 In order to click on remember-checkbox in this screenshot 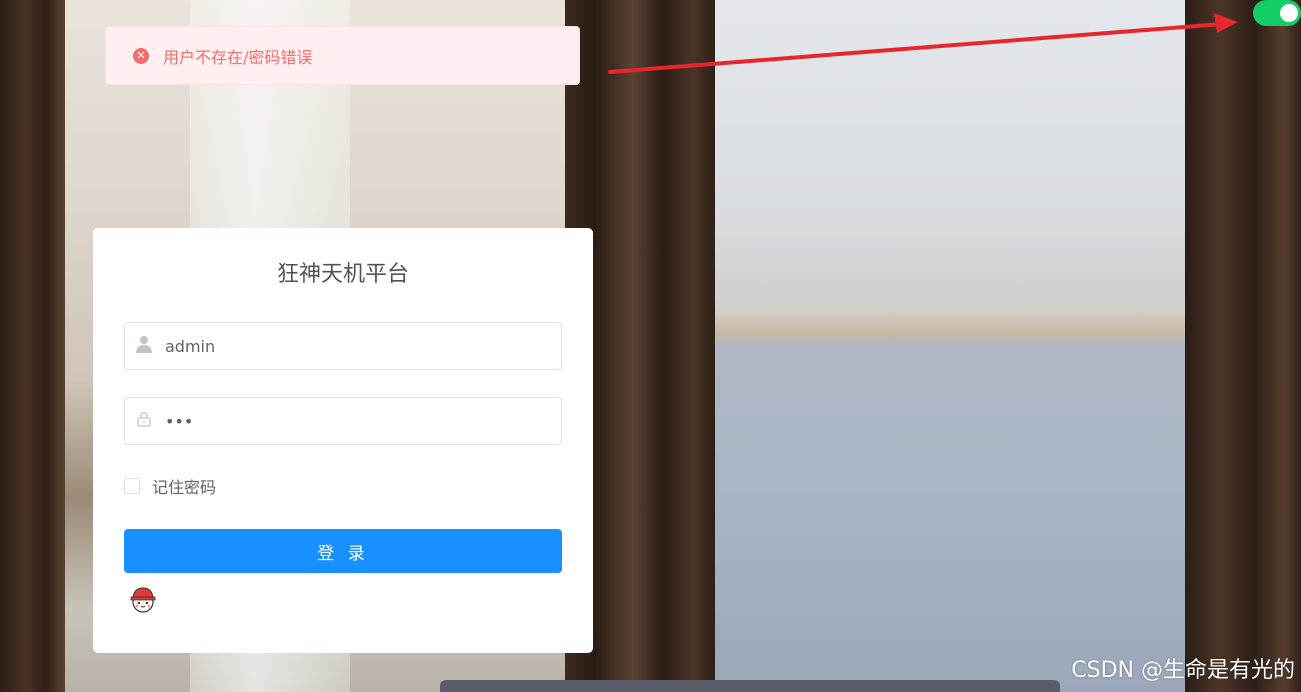, I will do `click(132, 486)`.